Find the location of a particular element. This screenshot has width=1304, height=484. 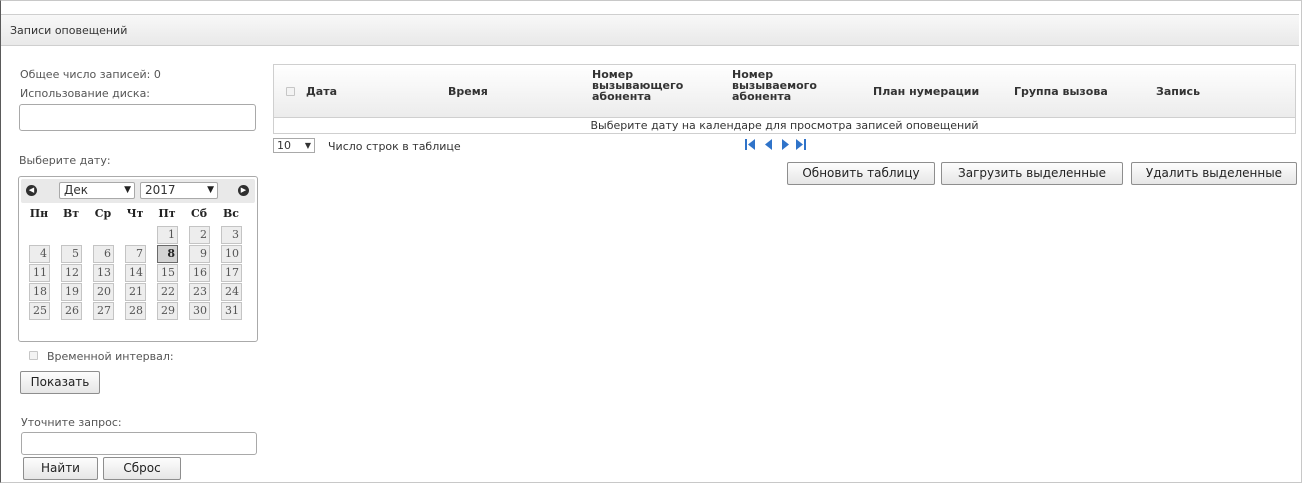

calendar-day: 10 is located at coordinates (231, 254).